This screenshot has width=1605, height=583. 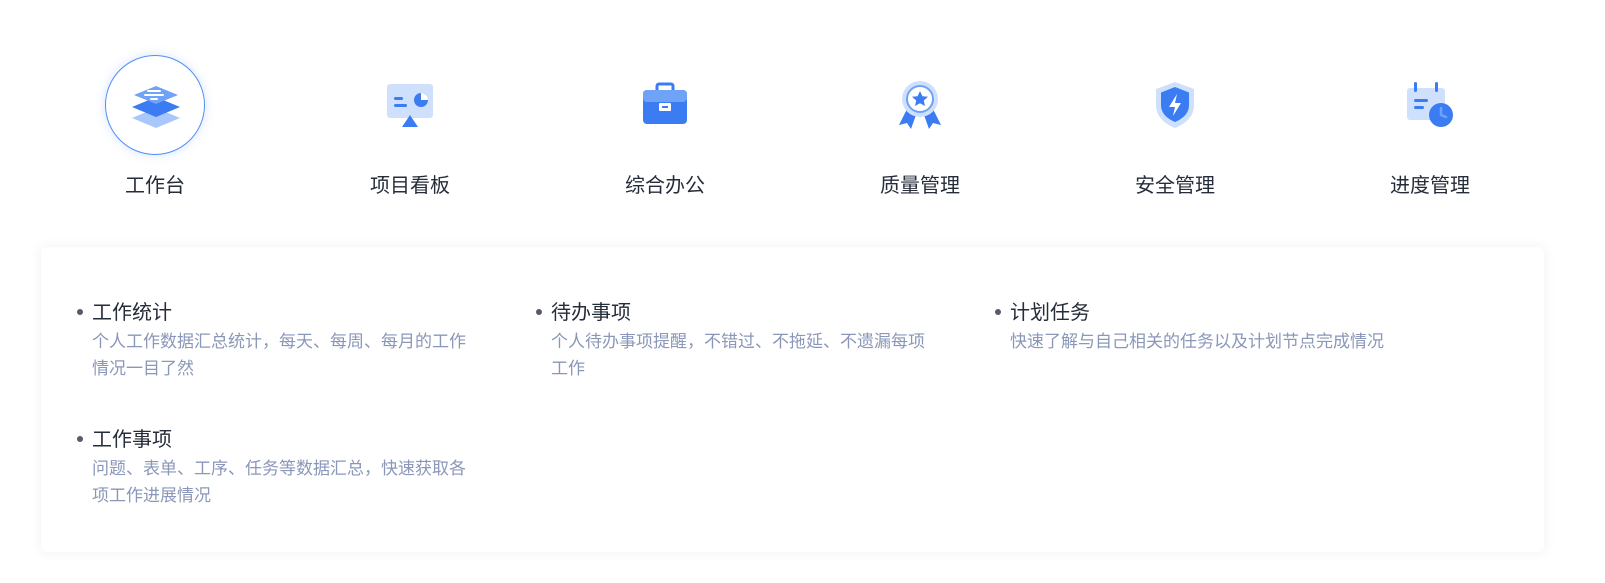 I want to click on feature-title: 工作事项, so click(x=132, y=439).